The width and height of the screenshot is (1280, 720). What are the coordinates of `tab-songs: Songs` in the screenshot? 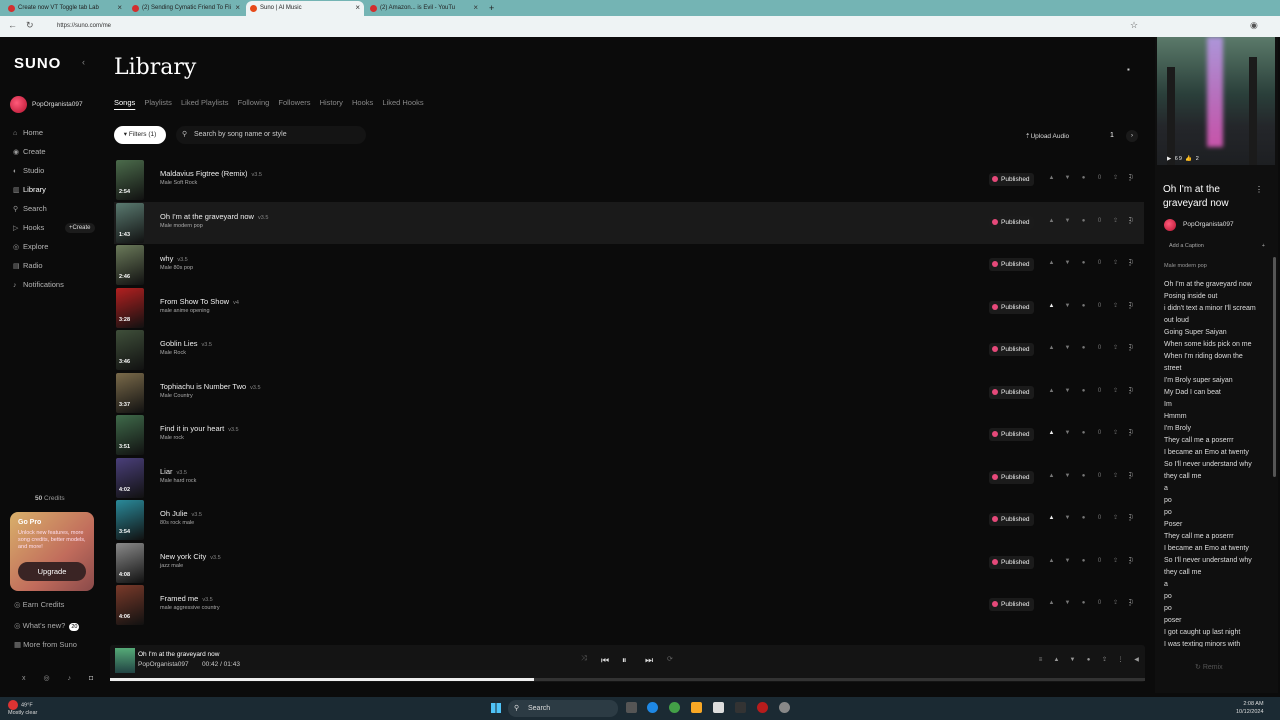 It's located at (124, 102).